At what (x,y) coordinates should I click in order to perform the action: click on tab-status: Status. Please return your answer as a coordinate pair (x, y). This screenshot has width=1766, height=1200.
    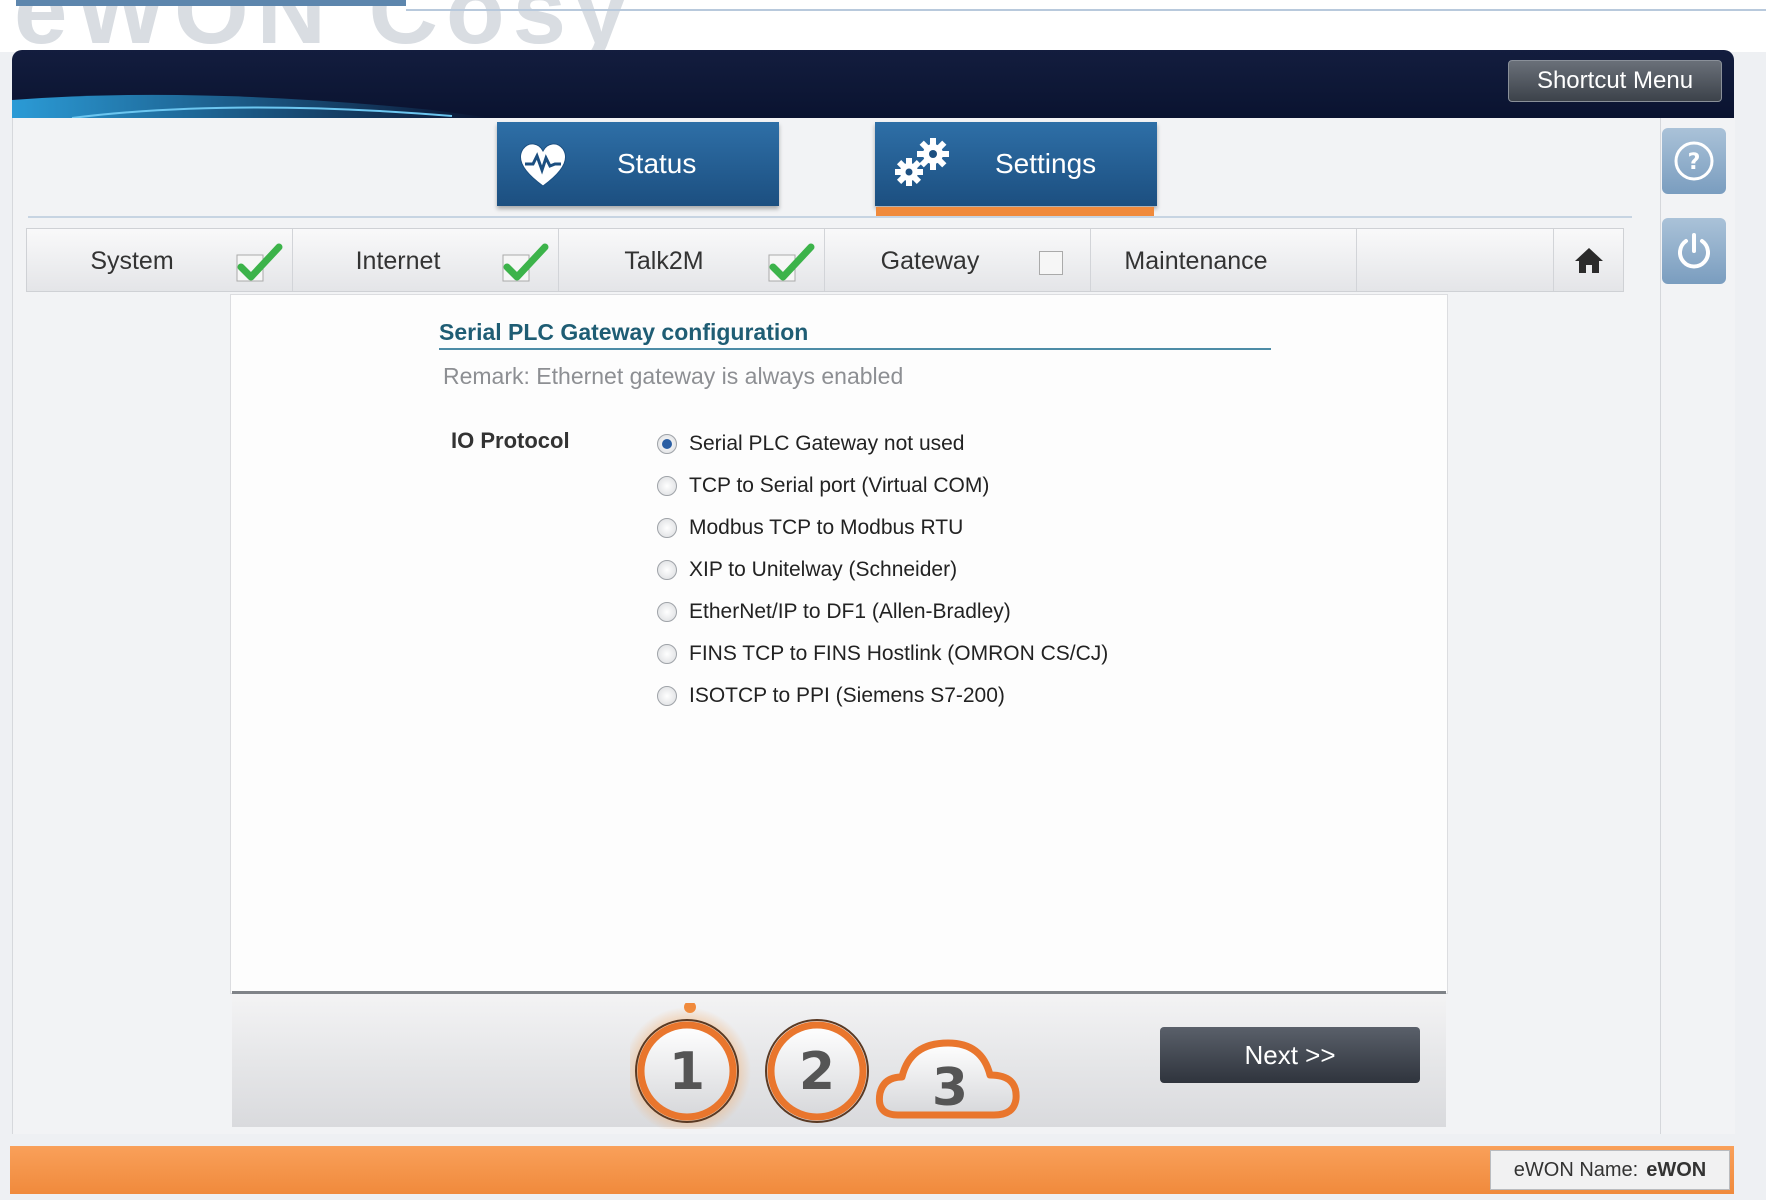
    Looking at the image, I should click on (638, 164).